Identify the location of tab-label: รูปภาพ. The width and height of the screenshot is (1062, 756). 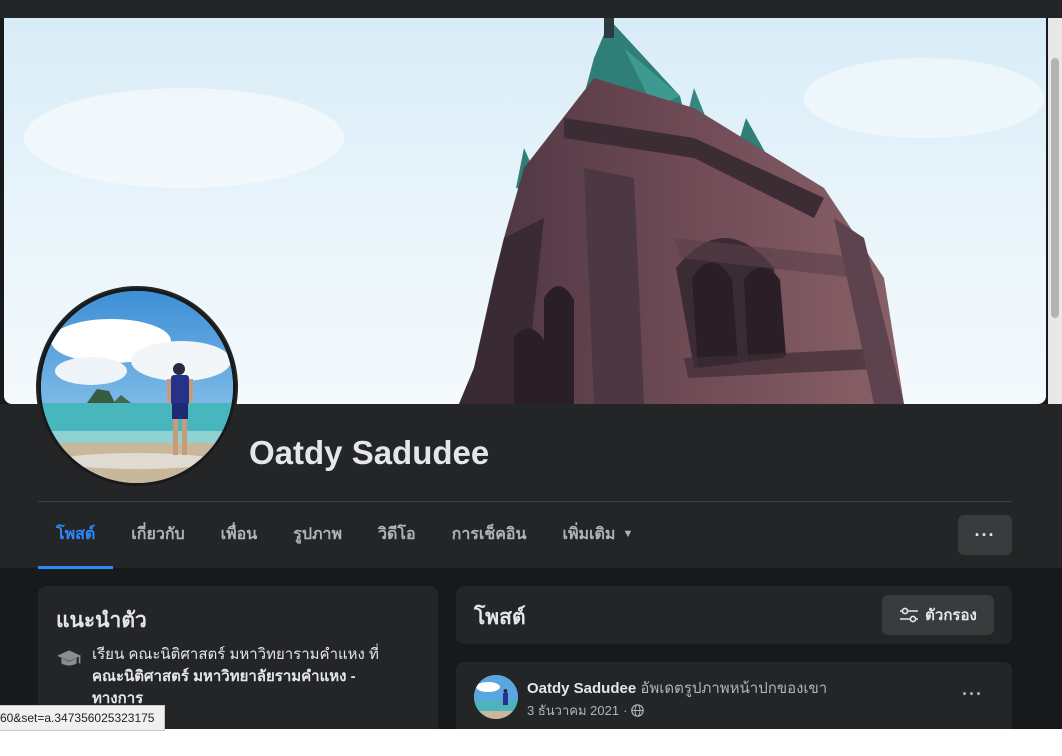
(318, 534).